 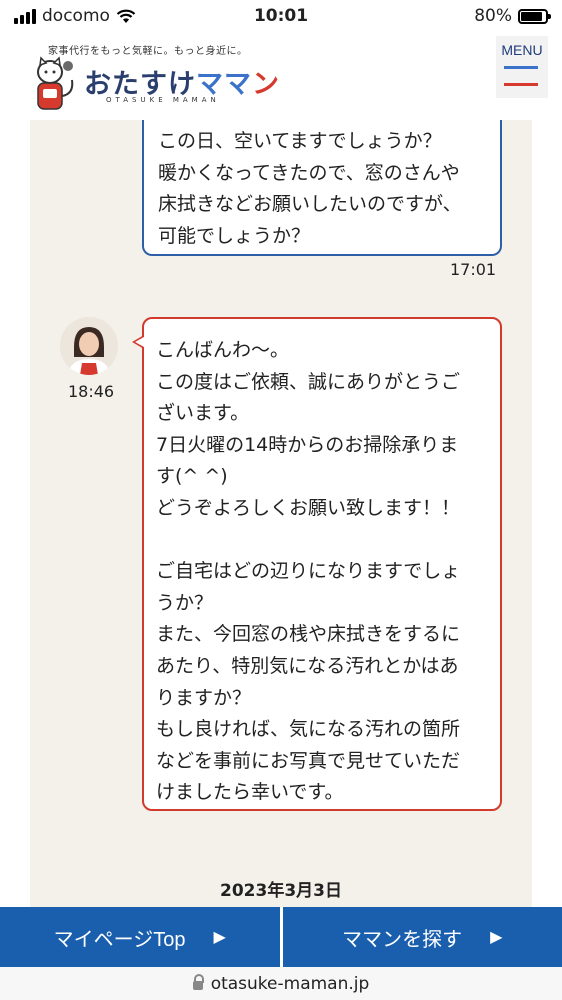 I want to click on mypage-top-button: マイページTop ▶, so click(x=140, y=937).